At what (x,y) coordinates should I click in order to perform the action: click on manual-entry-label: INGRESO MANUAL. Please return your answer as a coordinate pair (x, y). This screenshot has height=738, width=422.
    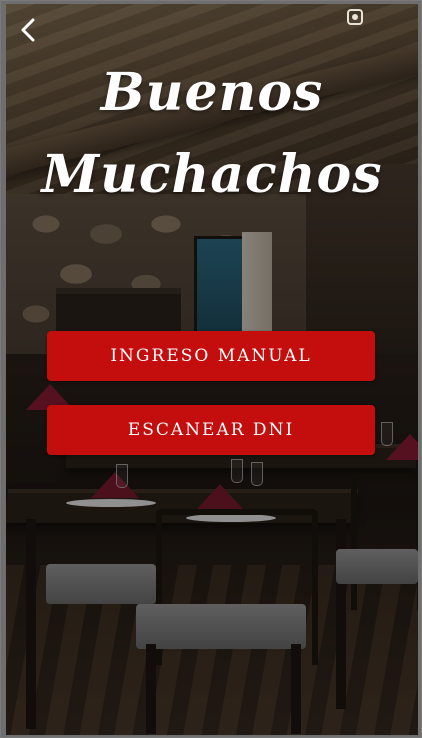
    Looking at the image, I should click on (211, 356).